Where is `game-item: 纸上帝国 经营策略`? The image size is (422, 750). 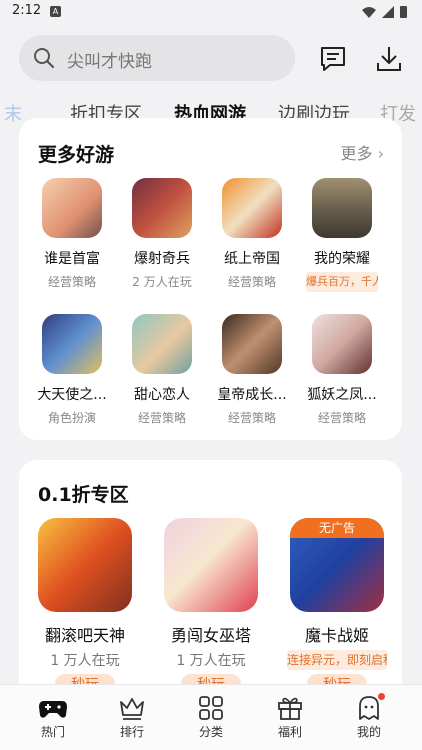 game-item: 纸上帝国 经营策略 is located at coordinates (252, 234).